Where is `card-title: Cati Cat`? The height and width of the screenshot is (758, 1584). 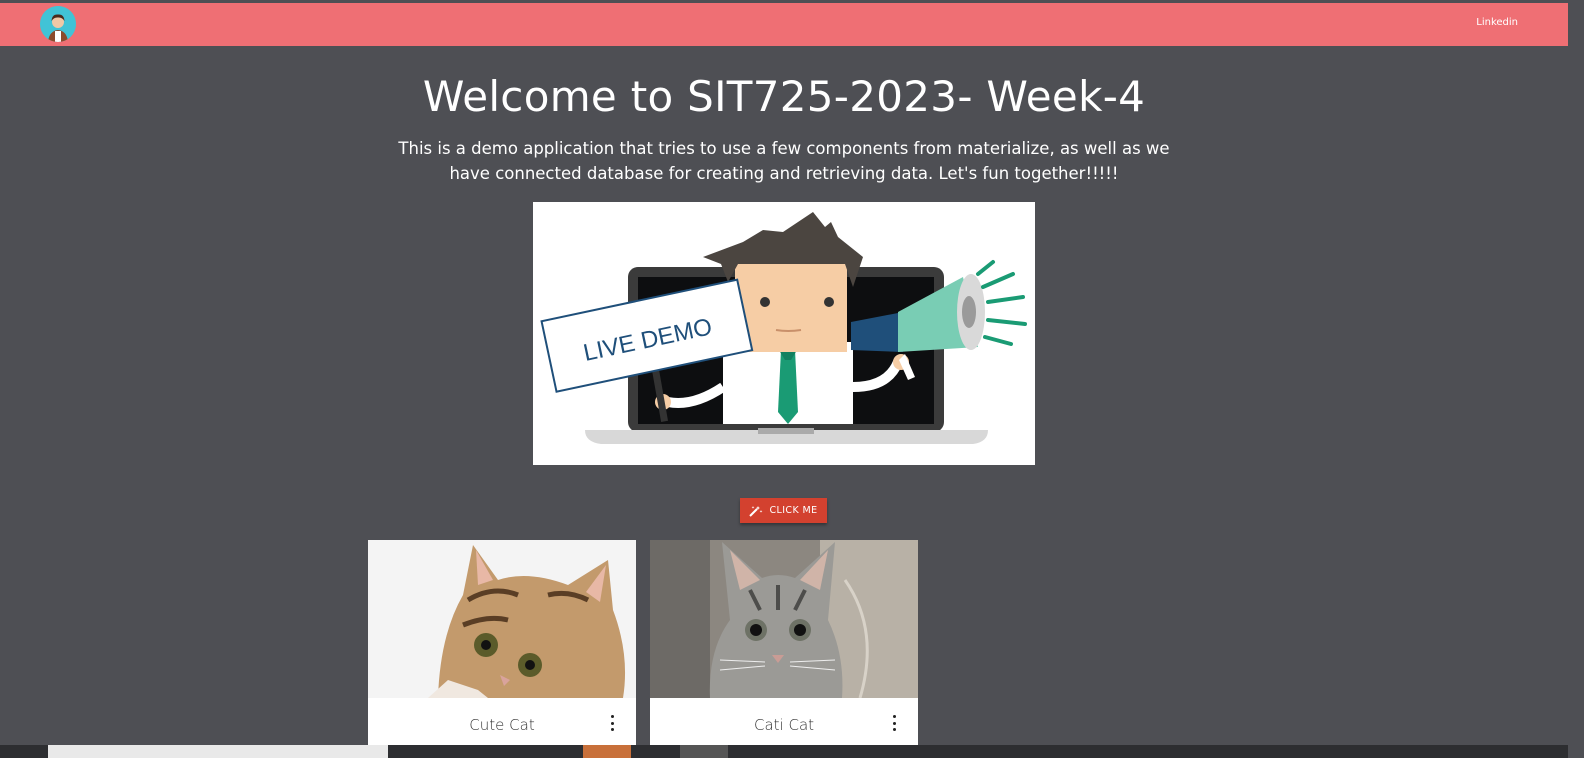
card-title: Cati Cat is located at coordinates (784, 725).